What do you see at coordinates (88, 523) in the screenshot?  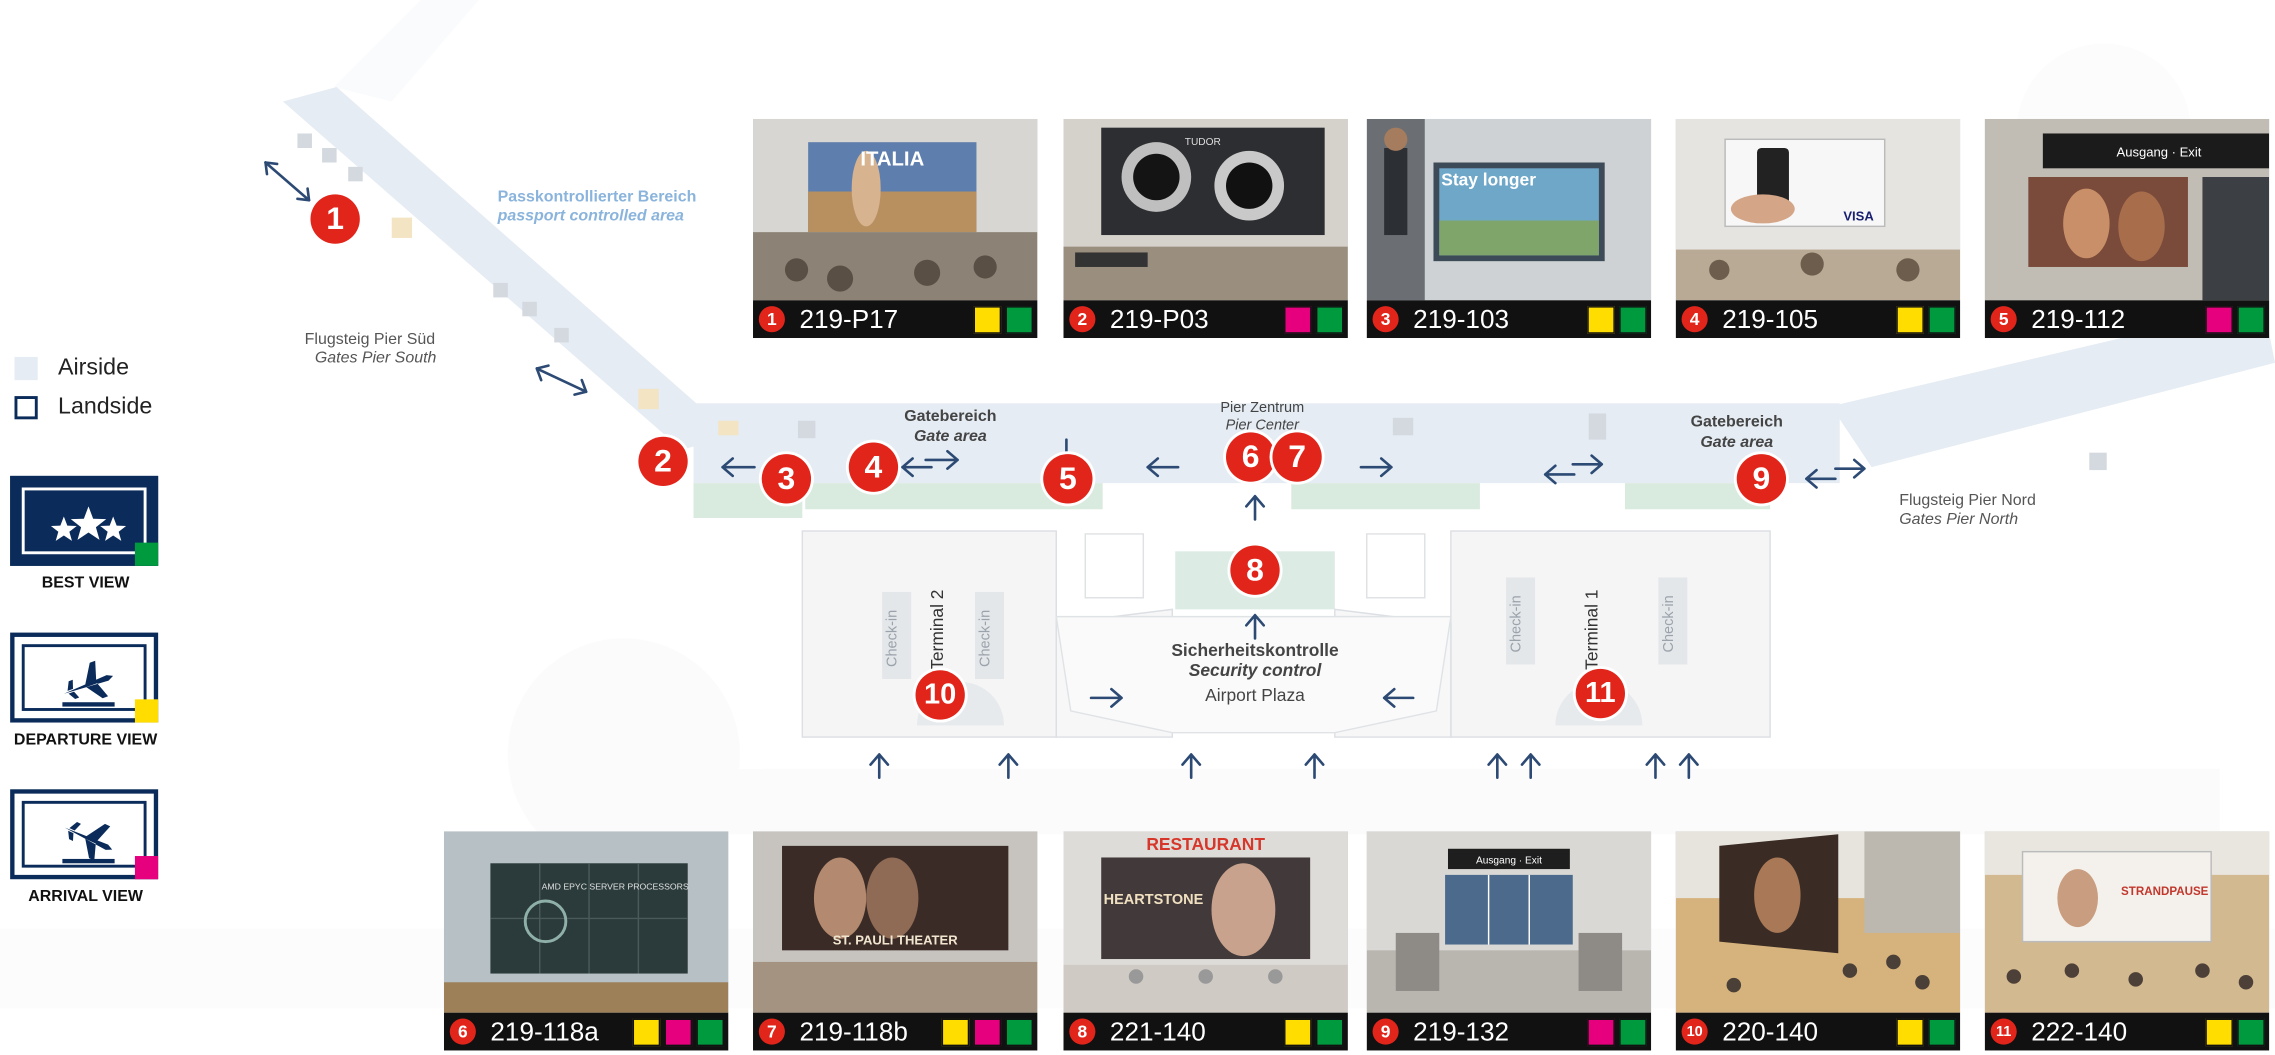 I see `stars-icon` at bounding box center [88, 523].